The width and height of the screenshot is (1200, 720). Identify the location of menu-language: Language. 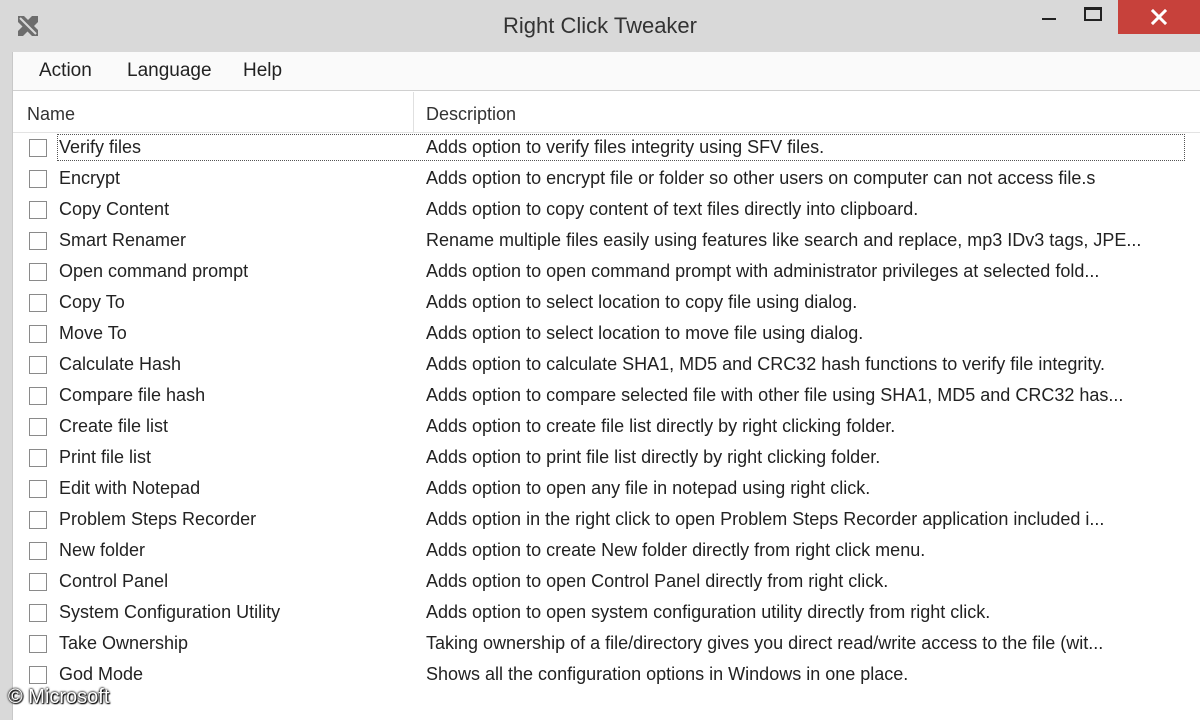
(169, 71).